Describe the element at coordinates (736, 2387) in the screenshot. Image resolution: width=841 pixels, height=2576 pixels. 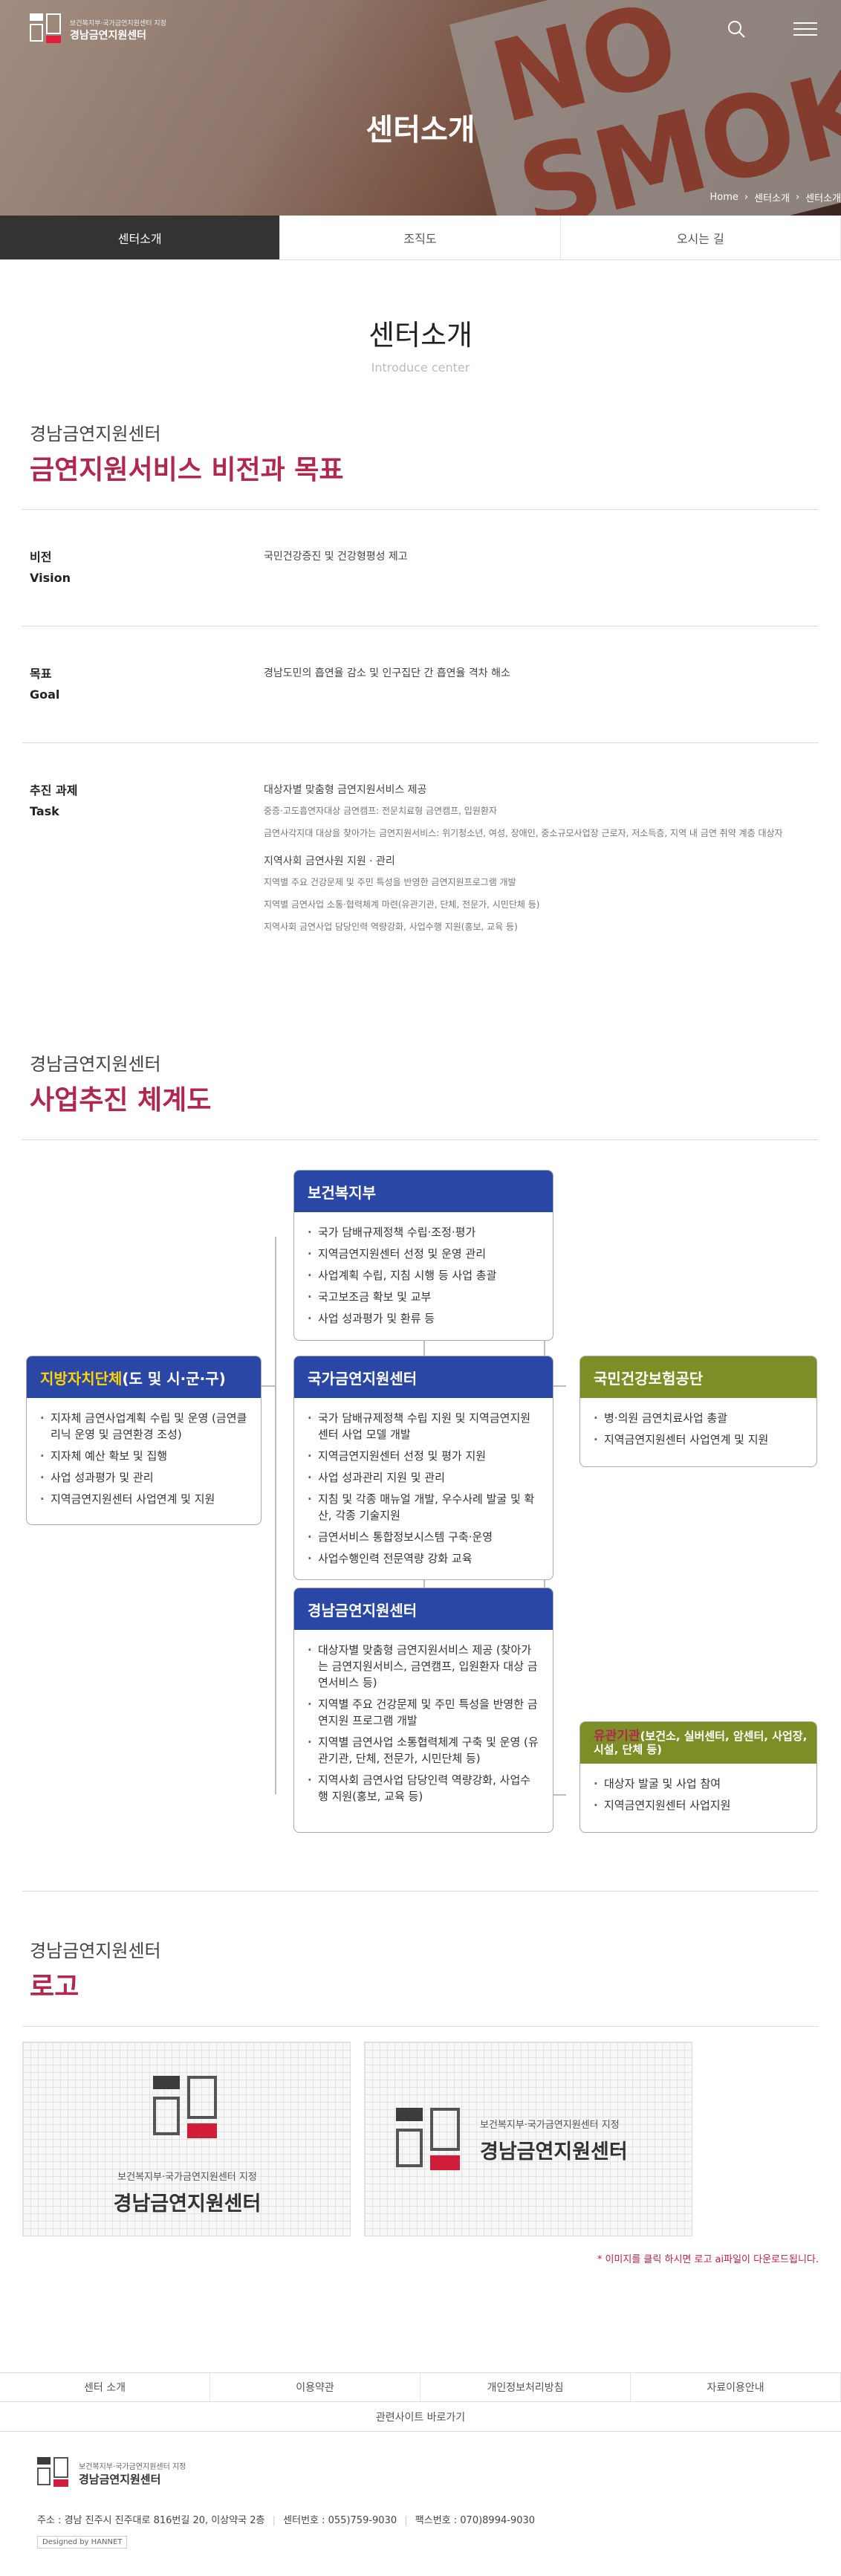
I see `footer-link-data-use: 자료이용안내` at that location.